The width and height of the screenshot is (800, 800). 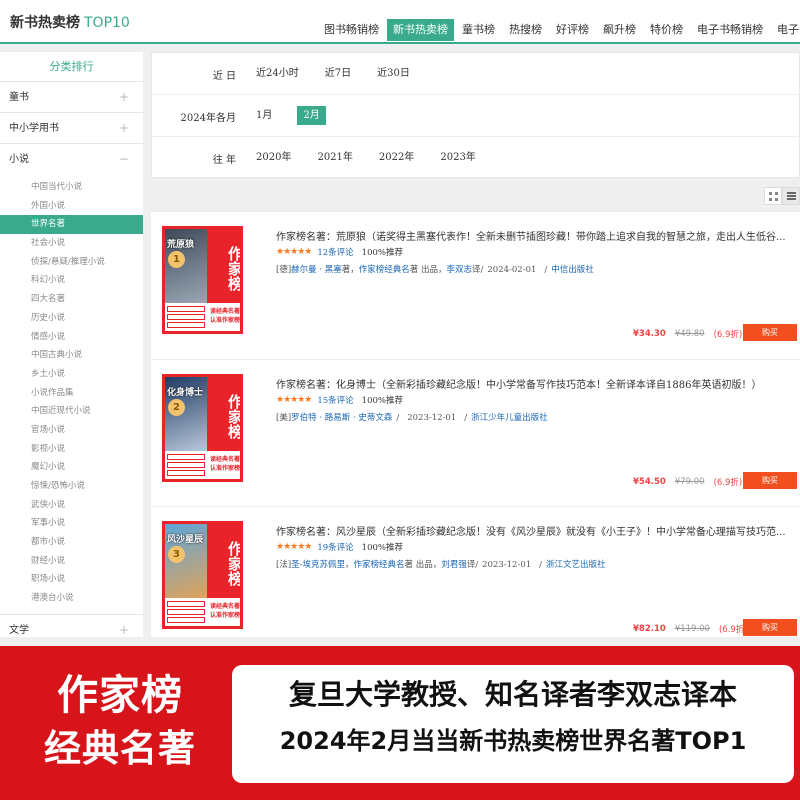 I want to click on cover-title: 风沙星辰, so click(x=185, y=540).